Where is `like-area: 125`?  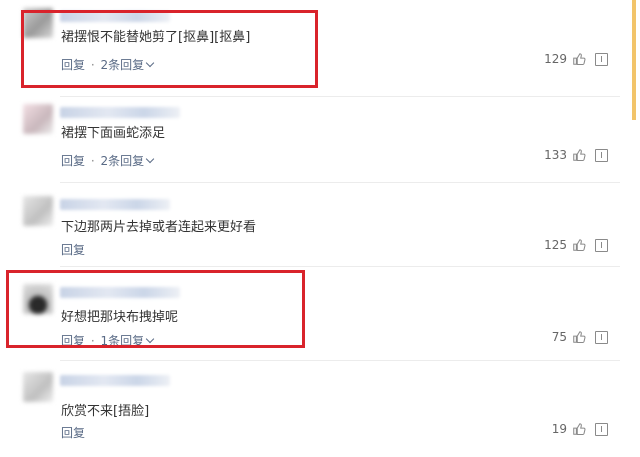
like-area: 125 is located at coordinates (576, 245).